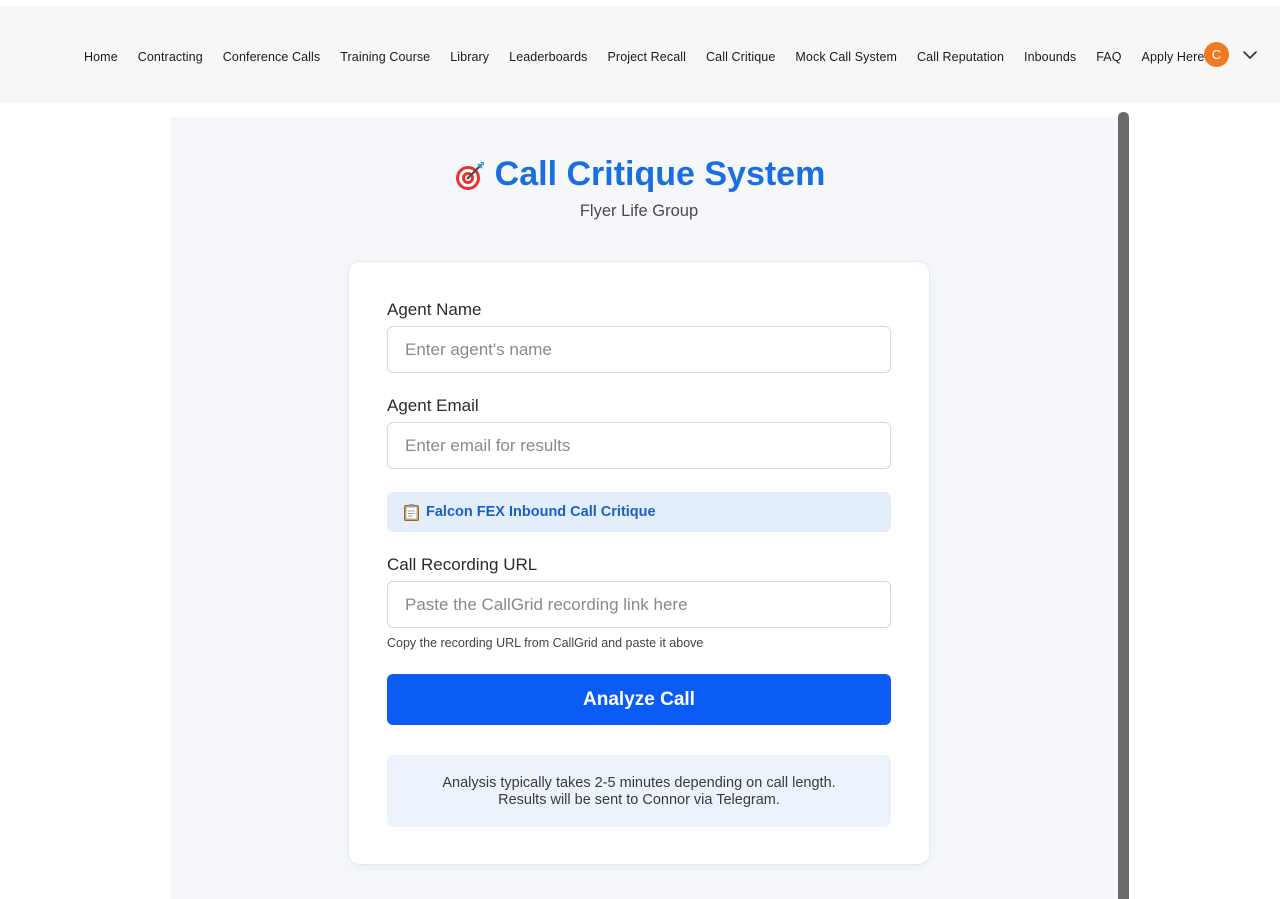  I want to click on nav-item-inbounds: Inbounds, so click(1050, 57).